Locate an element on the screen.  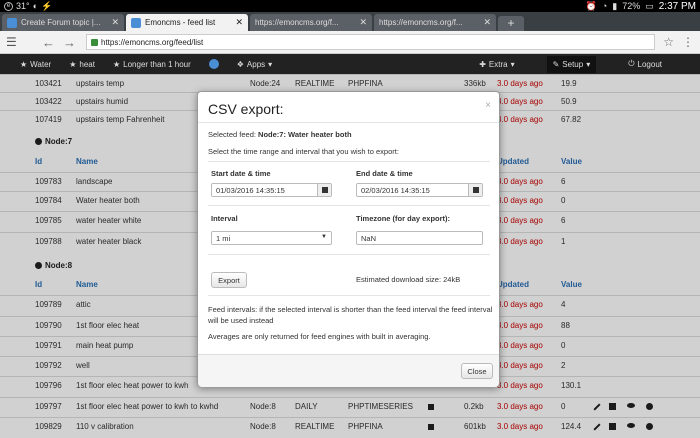
end-date-input: 02/03/2016 14:35:15 is located at coordinates (419, 190).